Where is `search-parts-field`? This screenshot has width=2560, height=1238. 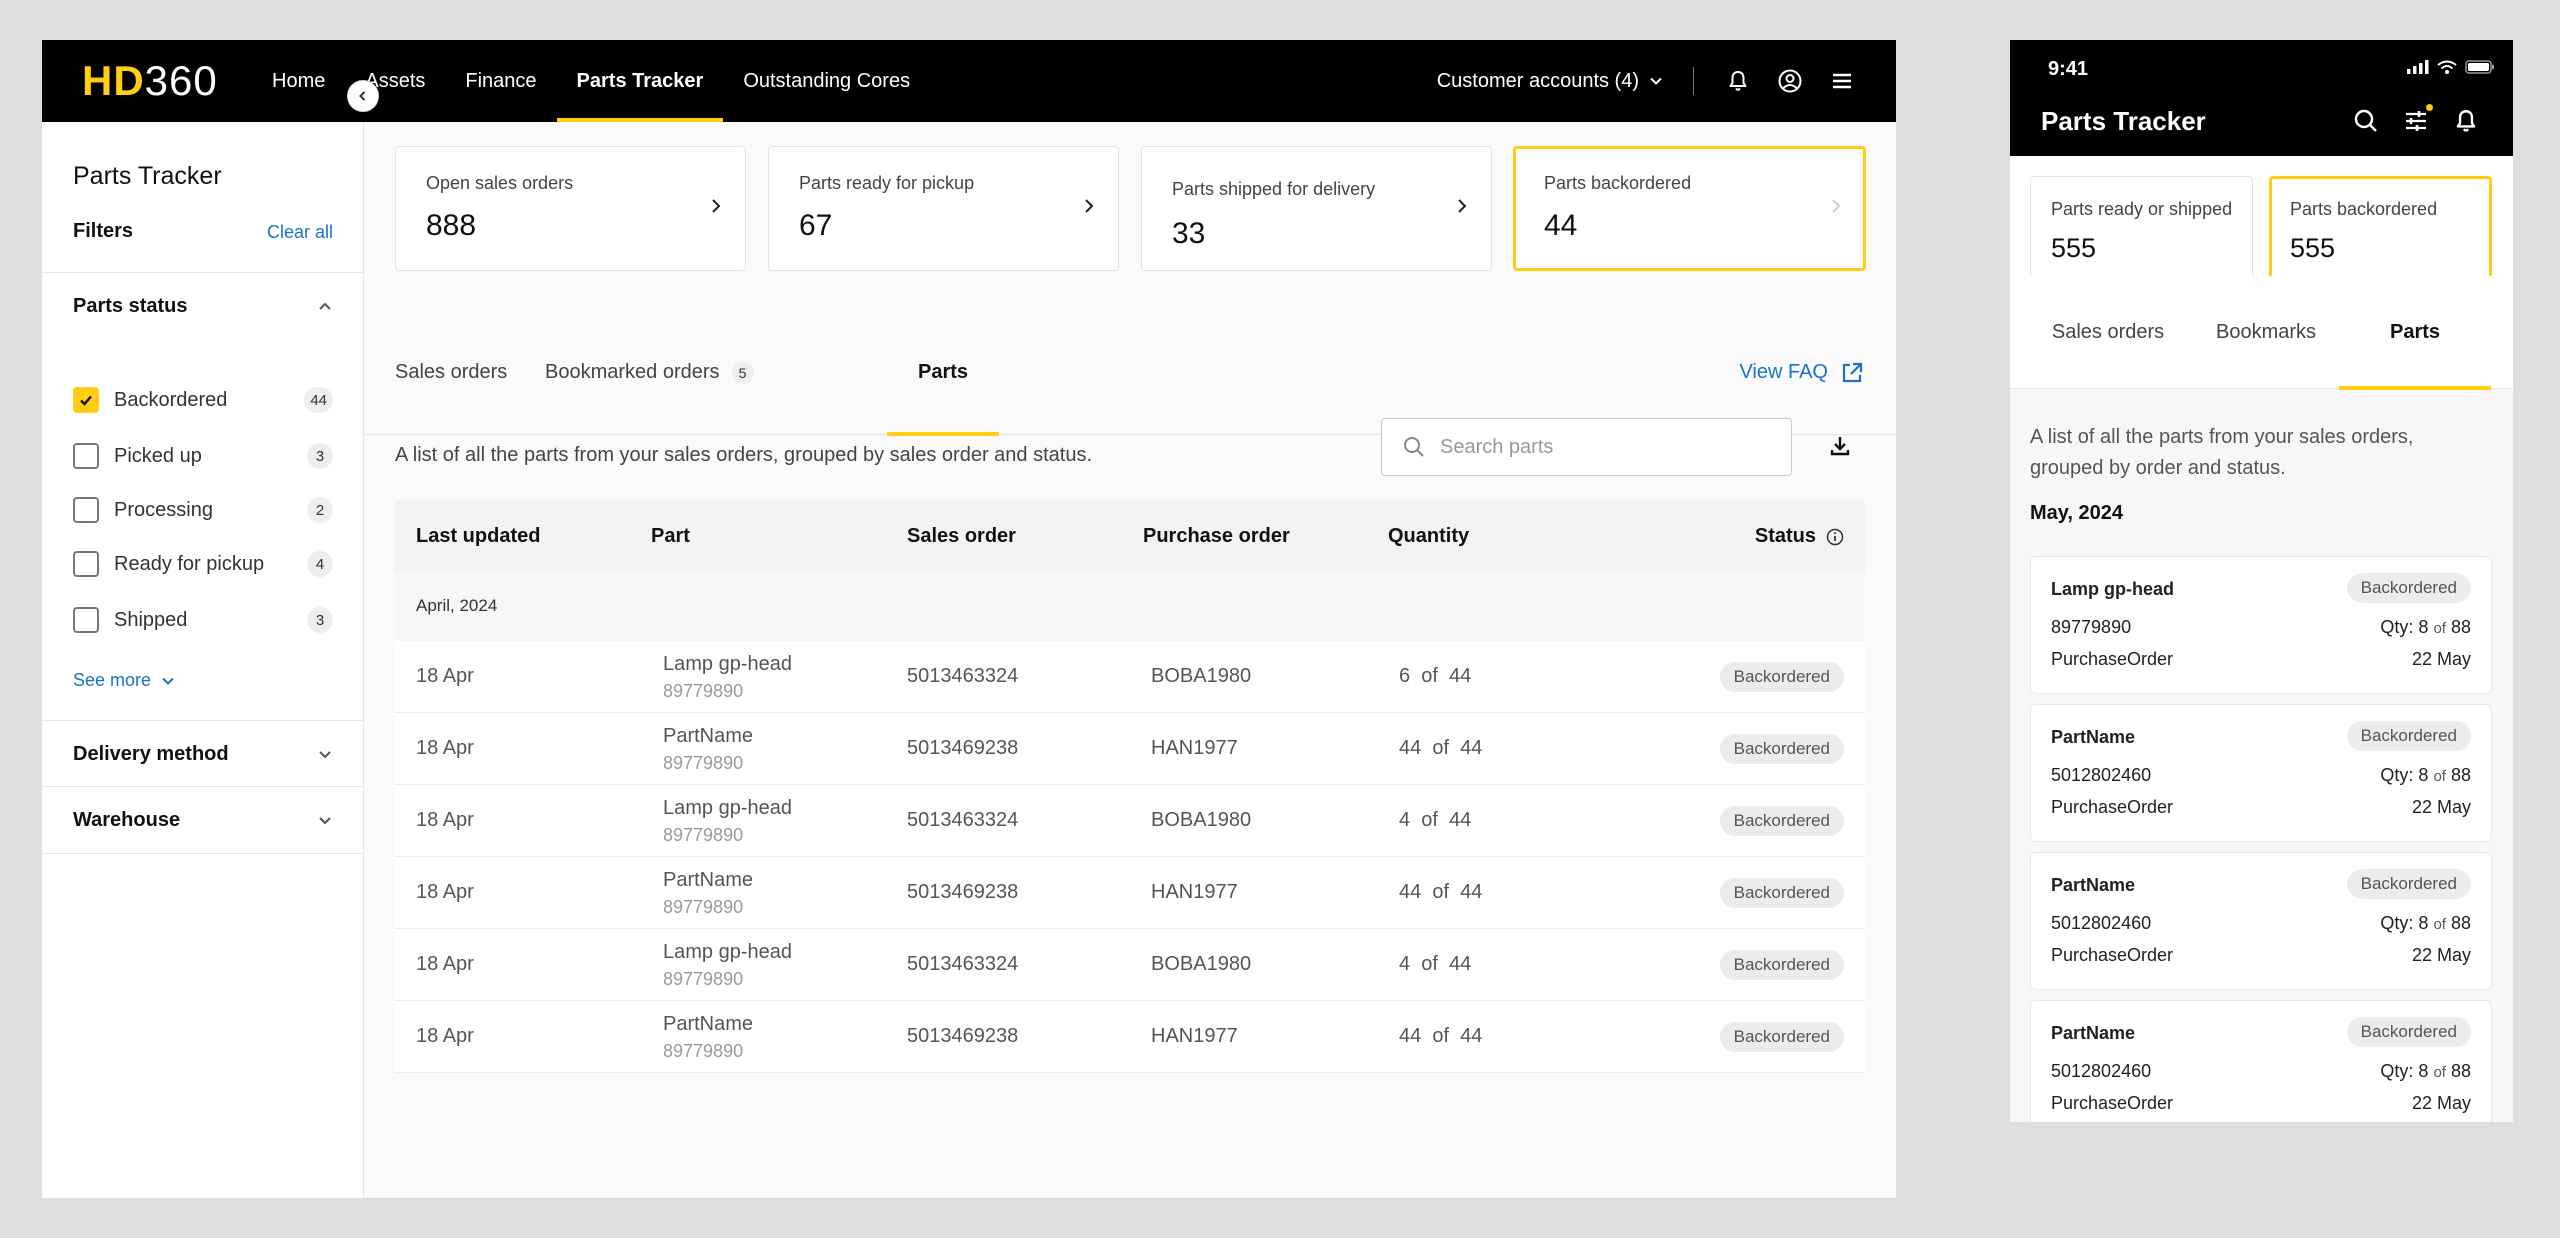 search-parts-field is located at coordinates (1586, 447).